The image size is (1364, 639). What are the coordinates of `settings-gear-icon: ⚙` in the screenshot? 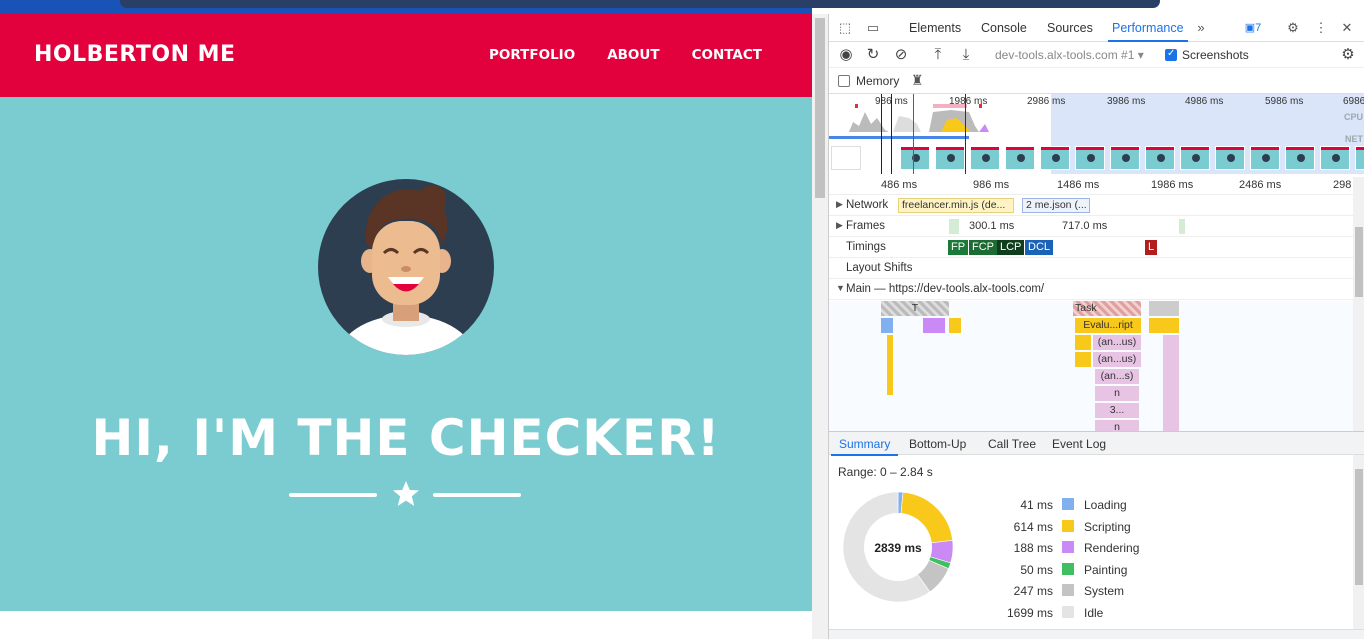 It's located at (1293, 28).